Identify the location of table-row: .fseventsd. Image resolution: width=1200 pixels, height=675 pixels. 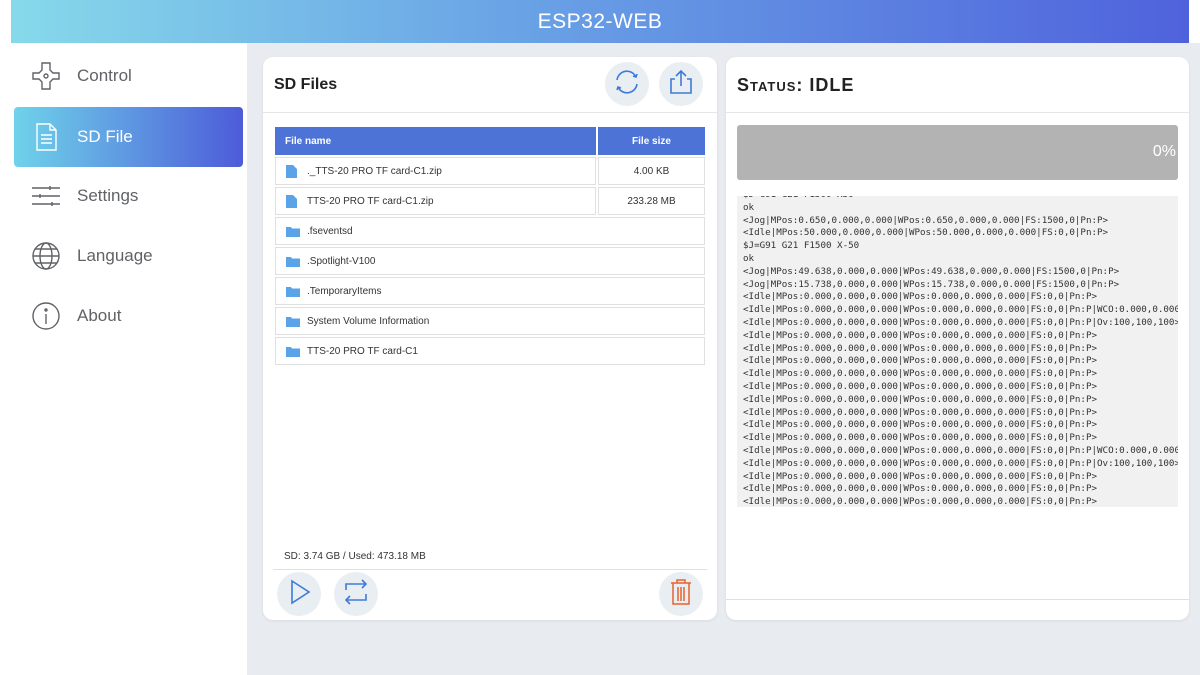
(490, 231).